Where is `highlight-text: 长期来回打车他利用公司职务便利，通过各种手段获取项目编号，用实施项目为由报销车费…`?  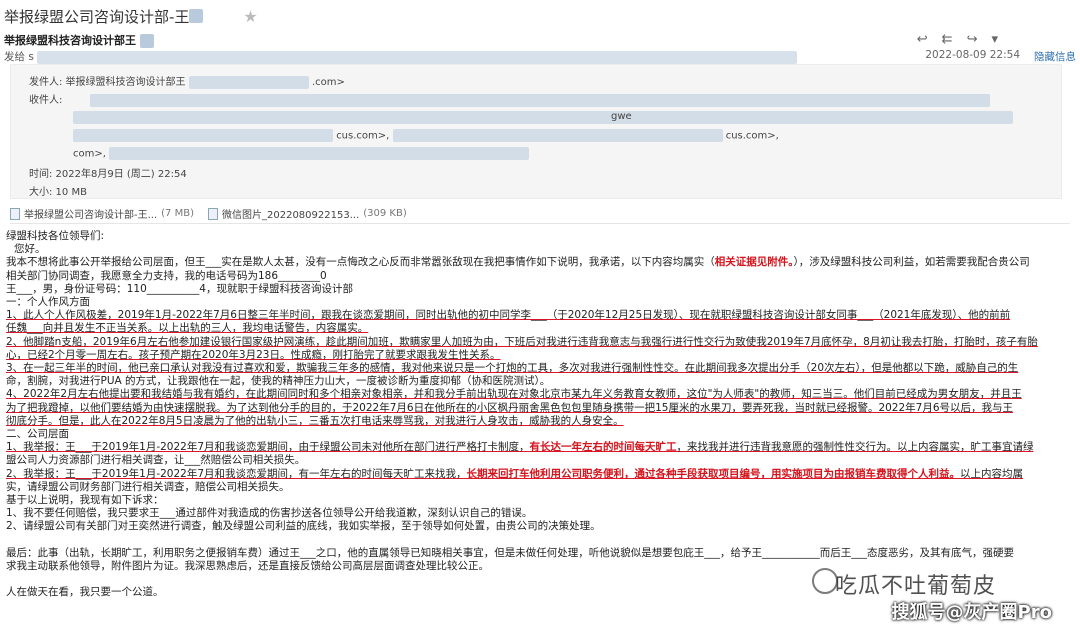 highlight-text: 长期来回打车他利用公司职务便利，通过各种手段获取项目编号，用实施项目为由报销车费… is located at coordinates (713, 473).